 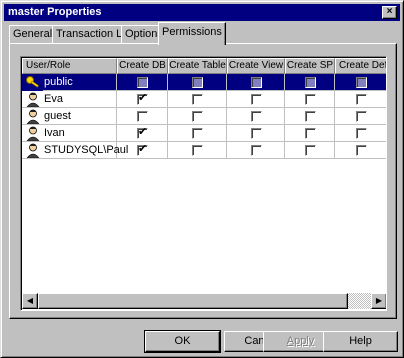 I want to click on user-role-name: public, so click(x=58, y=82).